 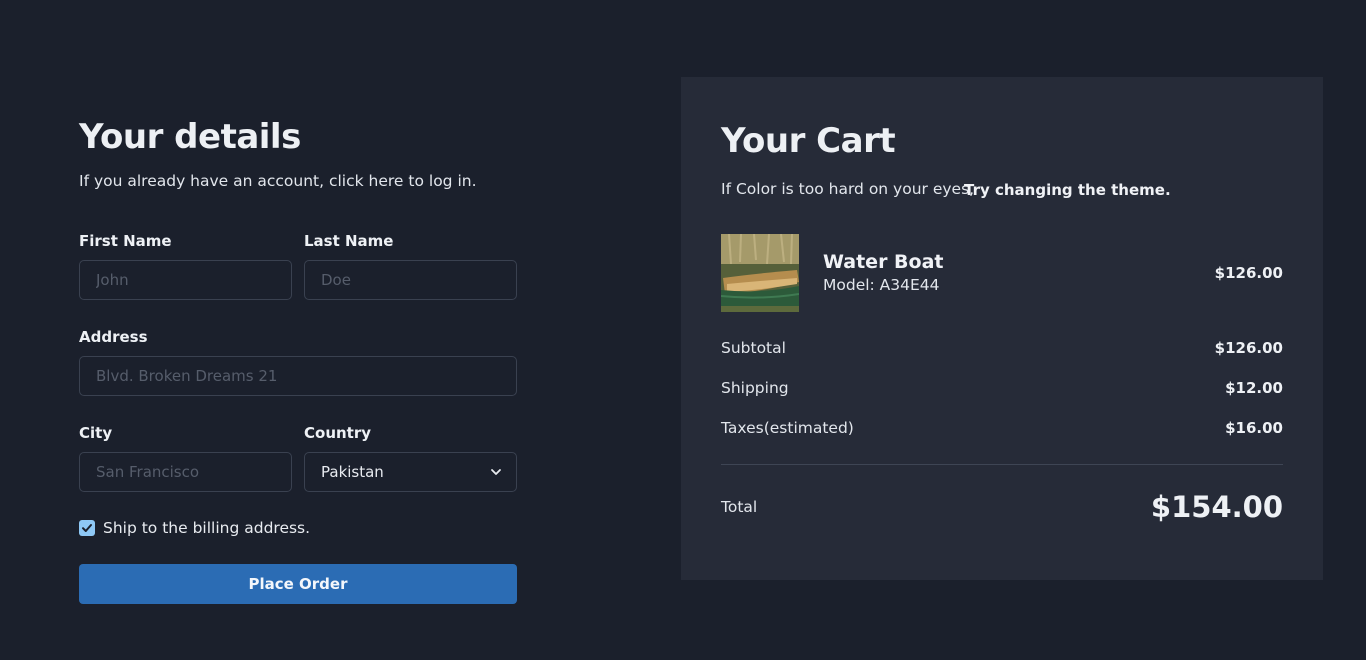 What do you see at coordinates (883, 262) in the screenshot?
I see `product-name: Water Boat` at bounding box center [883, 262].